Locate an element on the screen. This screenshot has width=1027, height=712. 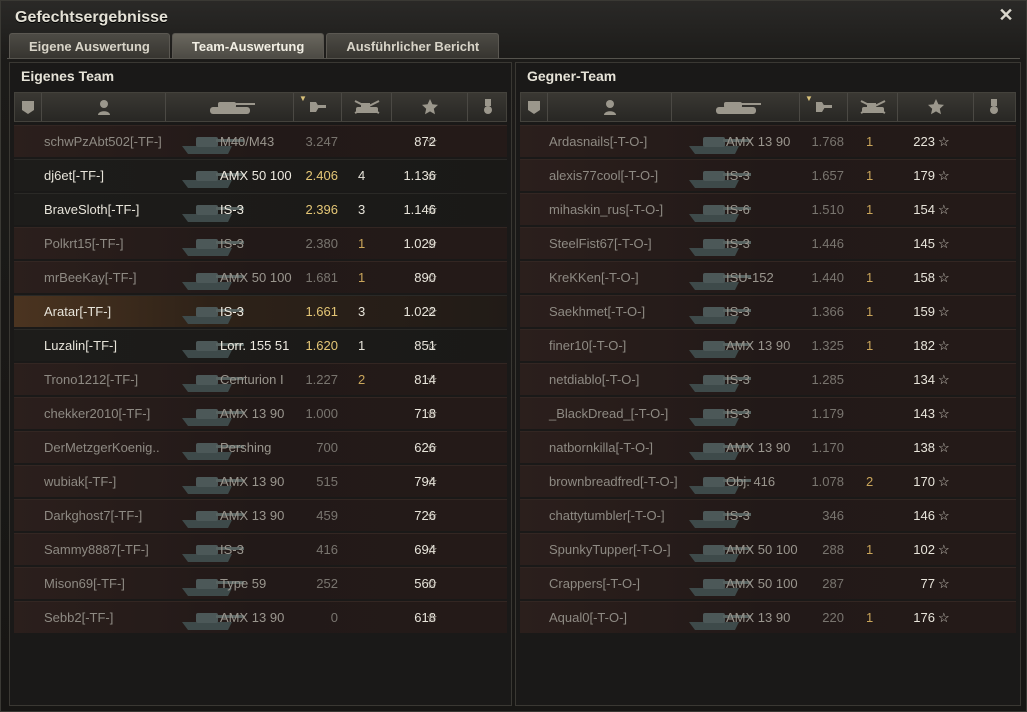
player-row: Polkrt15[-TF-] IS-3 2.380 1 1.029 ☆ is located at coordinates (260, 243).